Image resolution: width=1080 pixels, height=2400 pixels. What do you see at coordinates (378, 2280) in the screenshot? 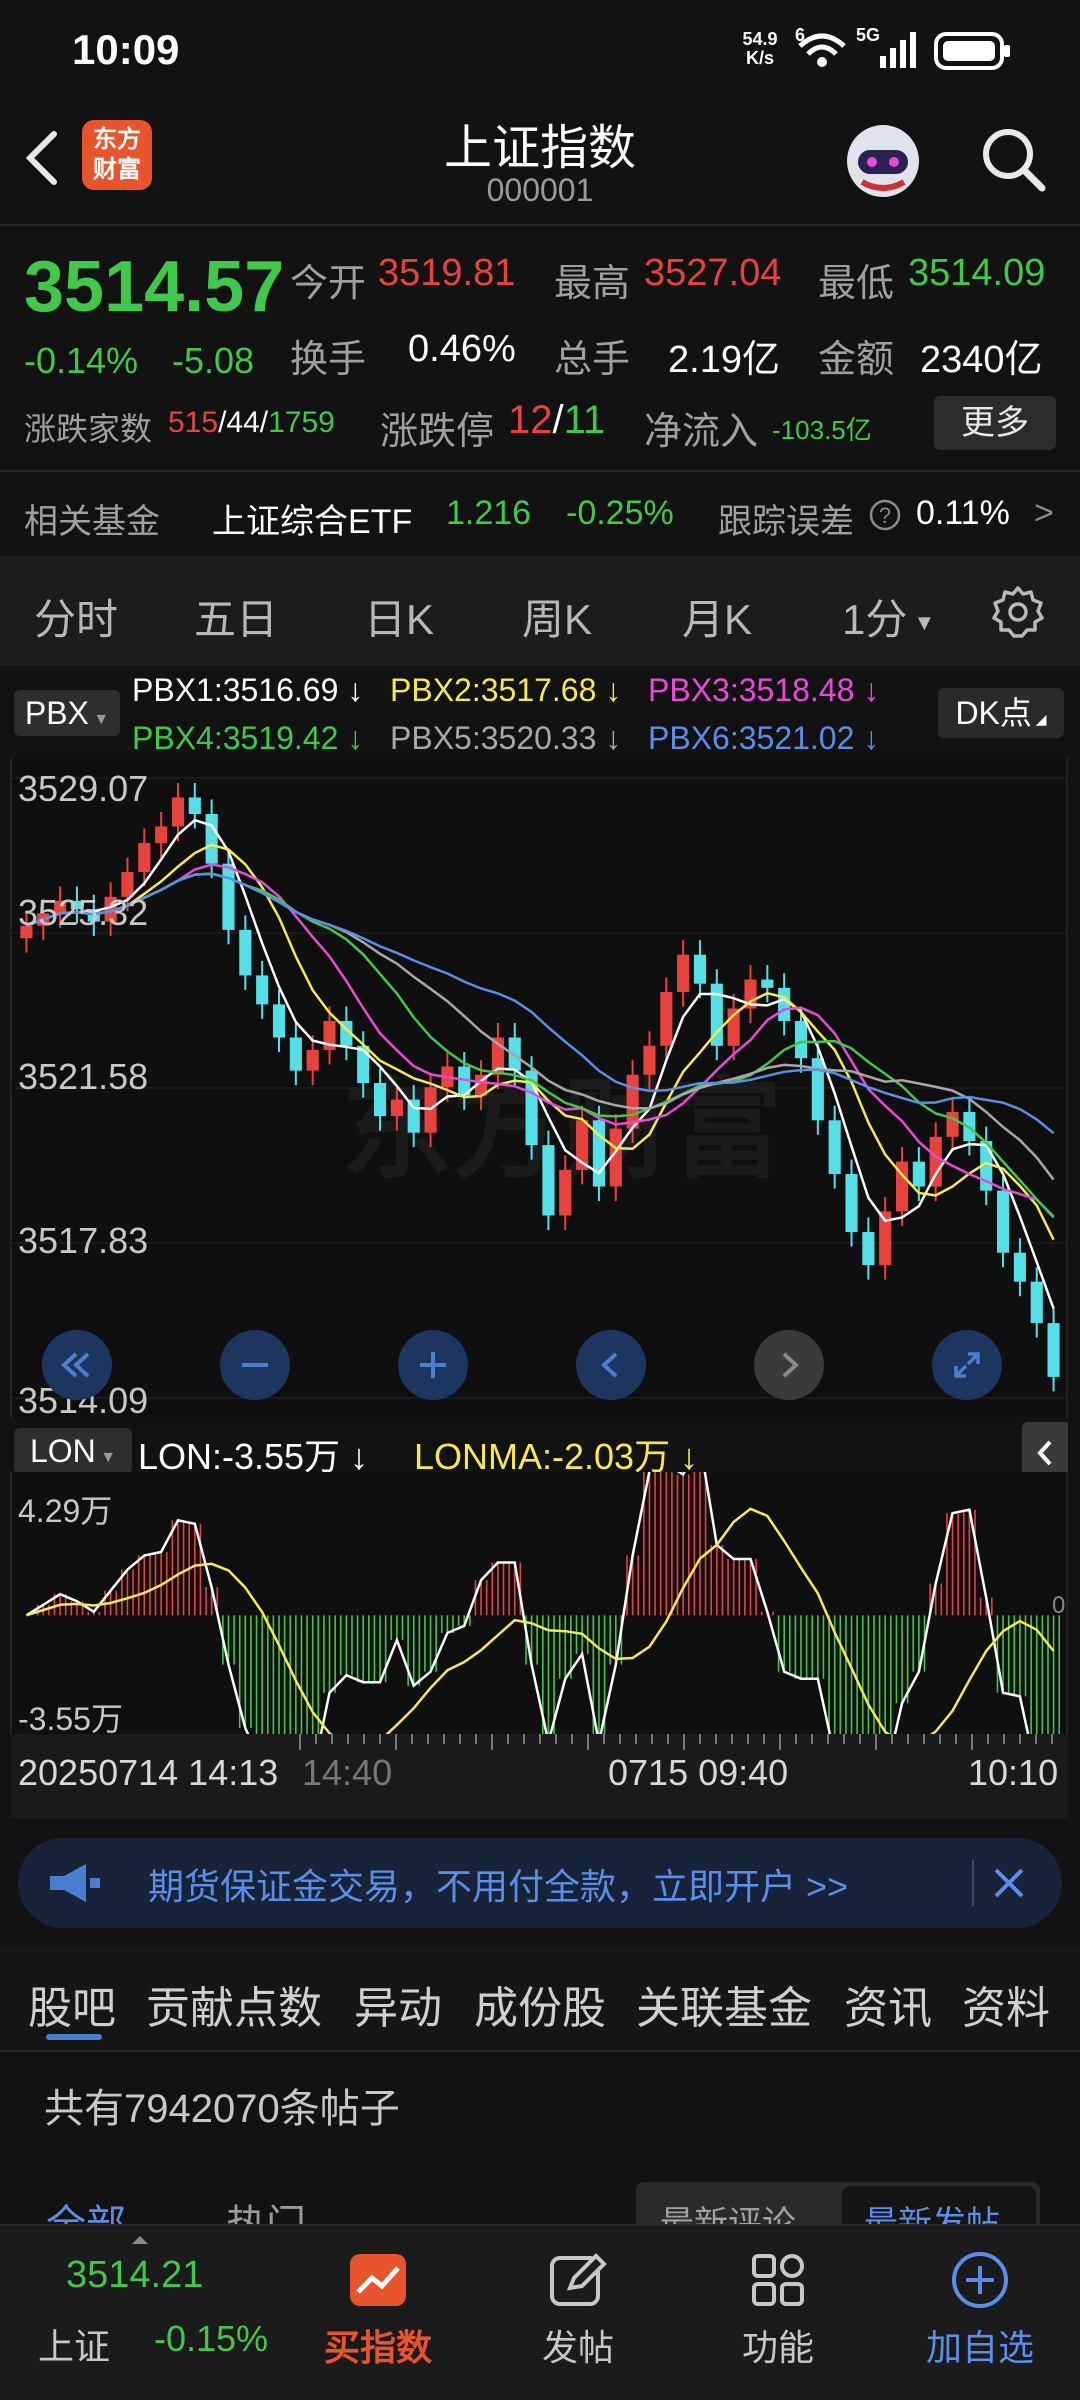
I see `trend-chart-icon` at bounding box center [378, 2280].